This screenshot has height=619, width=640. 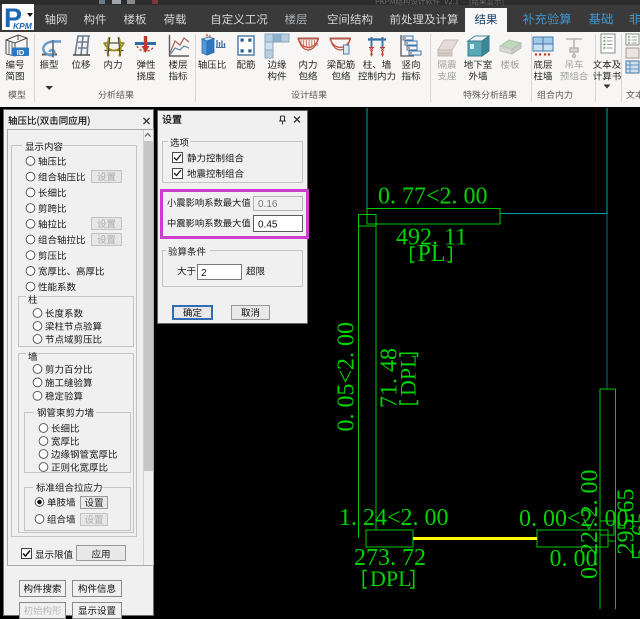 I want to click on svg-text: 0.16, so click(x=268, y=204).